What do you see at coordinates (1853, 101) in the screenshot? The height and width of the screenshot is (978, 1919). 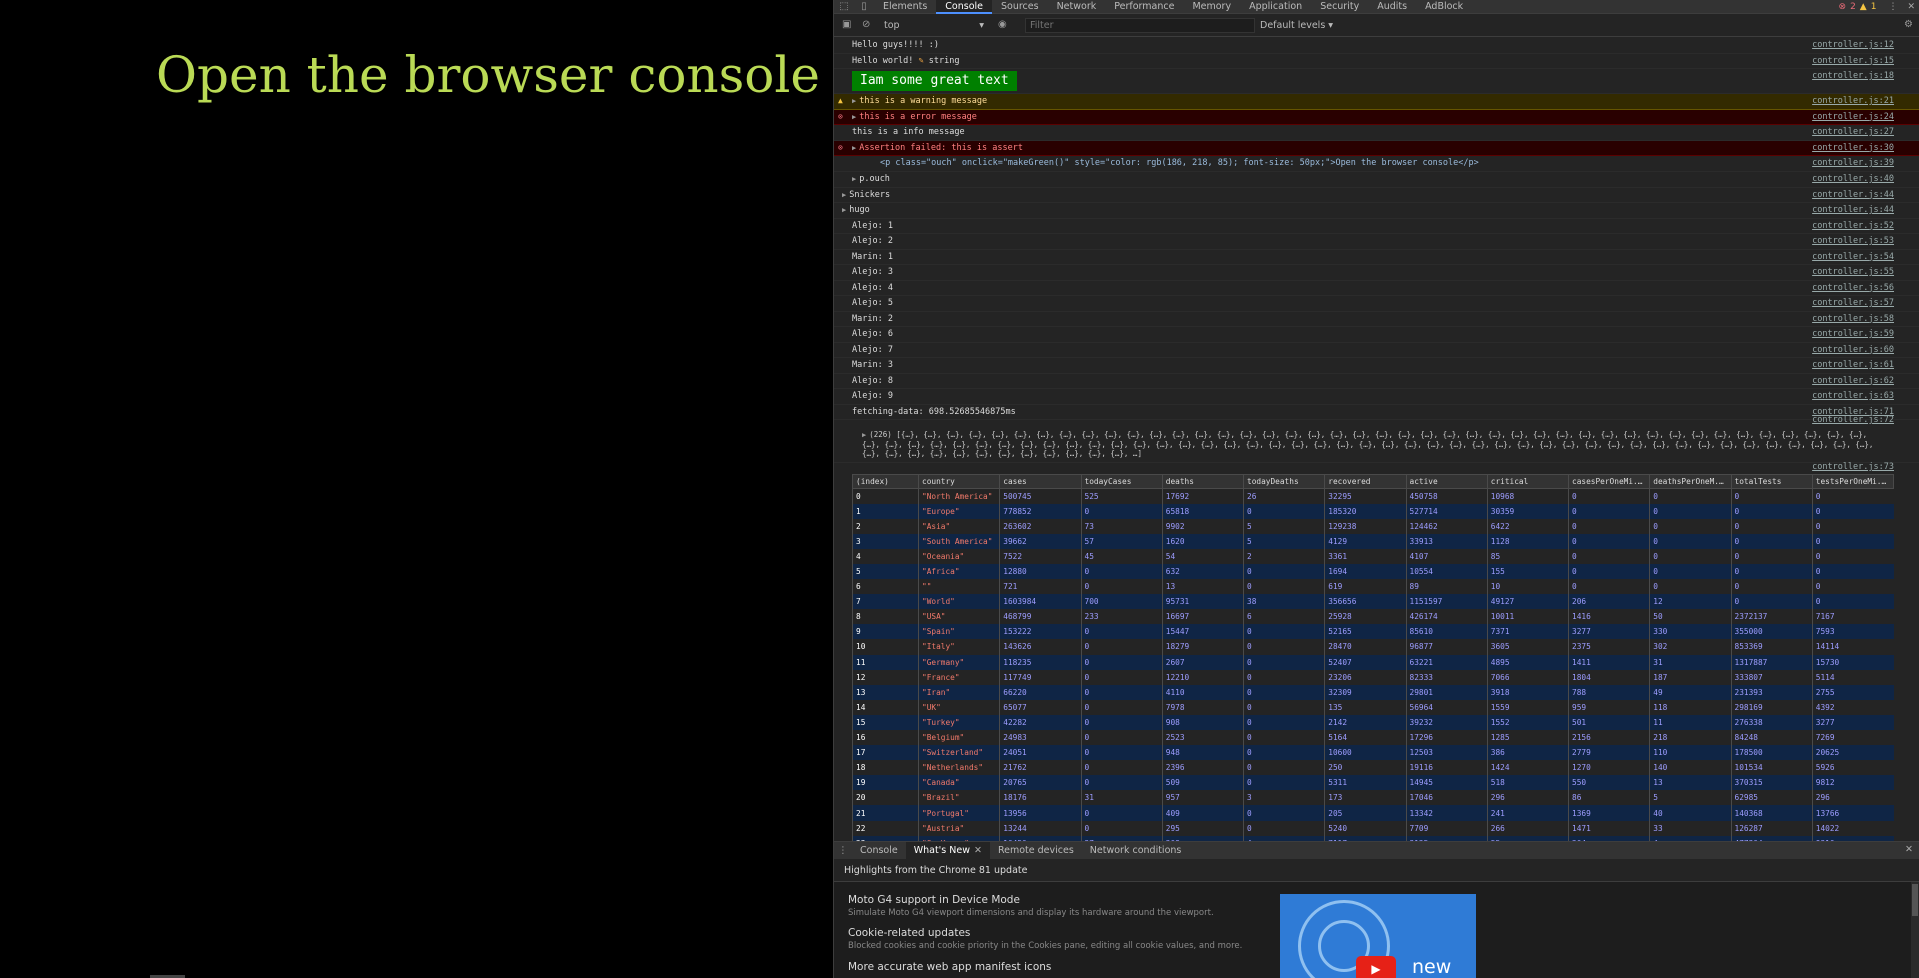 I see `source-link: controller.js:21` at bounding box center [1853, 101].